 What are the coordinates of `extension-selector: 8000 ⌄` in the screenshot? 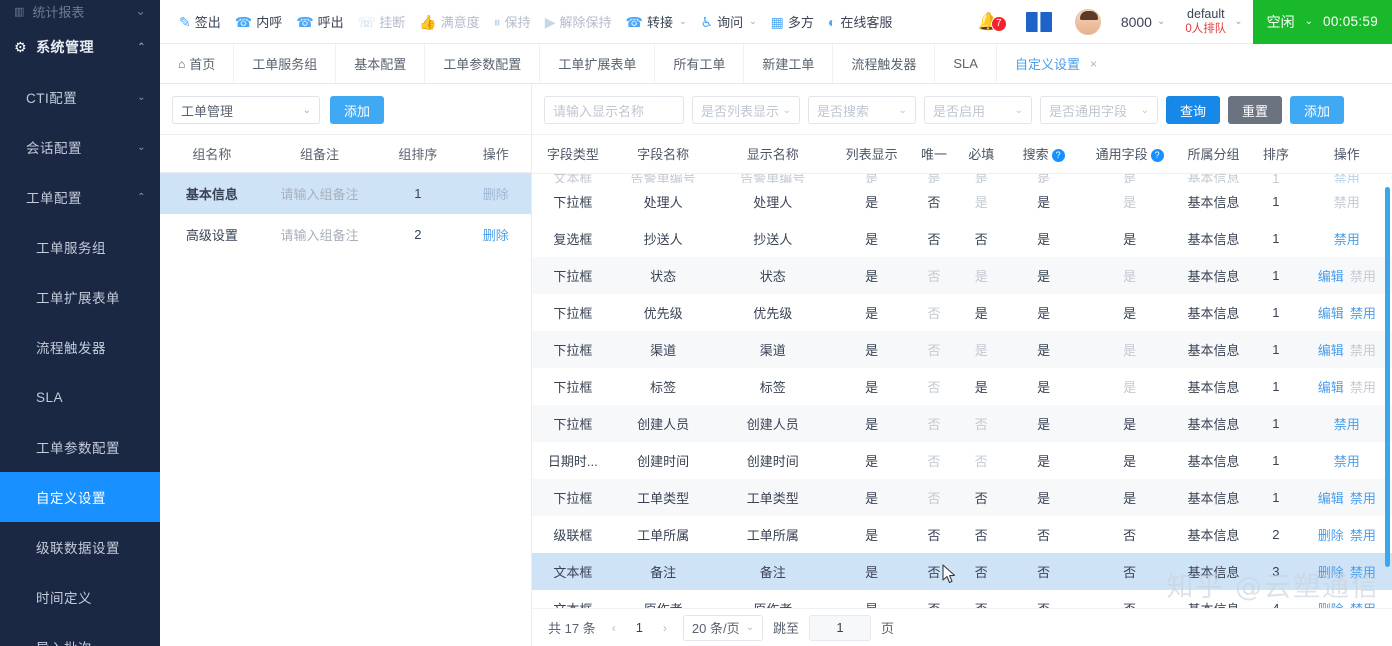 It's located at (1143, 22).